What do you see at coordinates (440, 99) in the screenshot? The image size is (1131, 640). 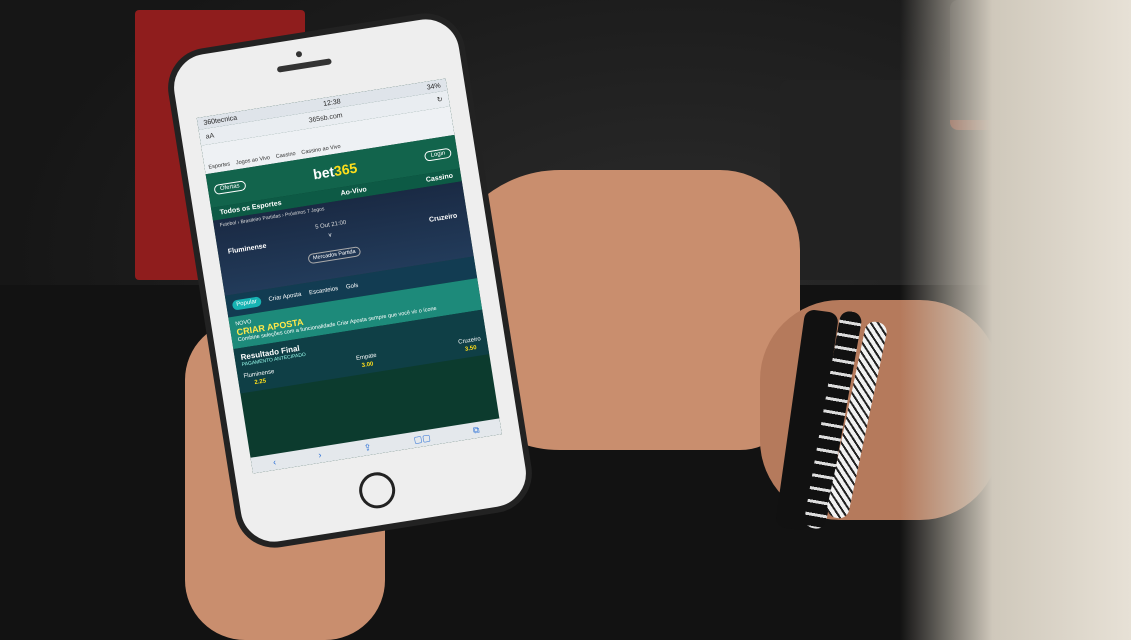 I see `reload-icon: ↻` at bounding box center [440, 99].